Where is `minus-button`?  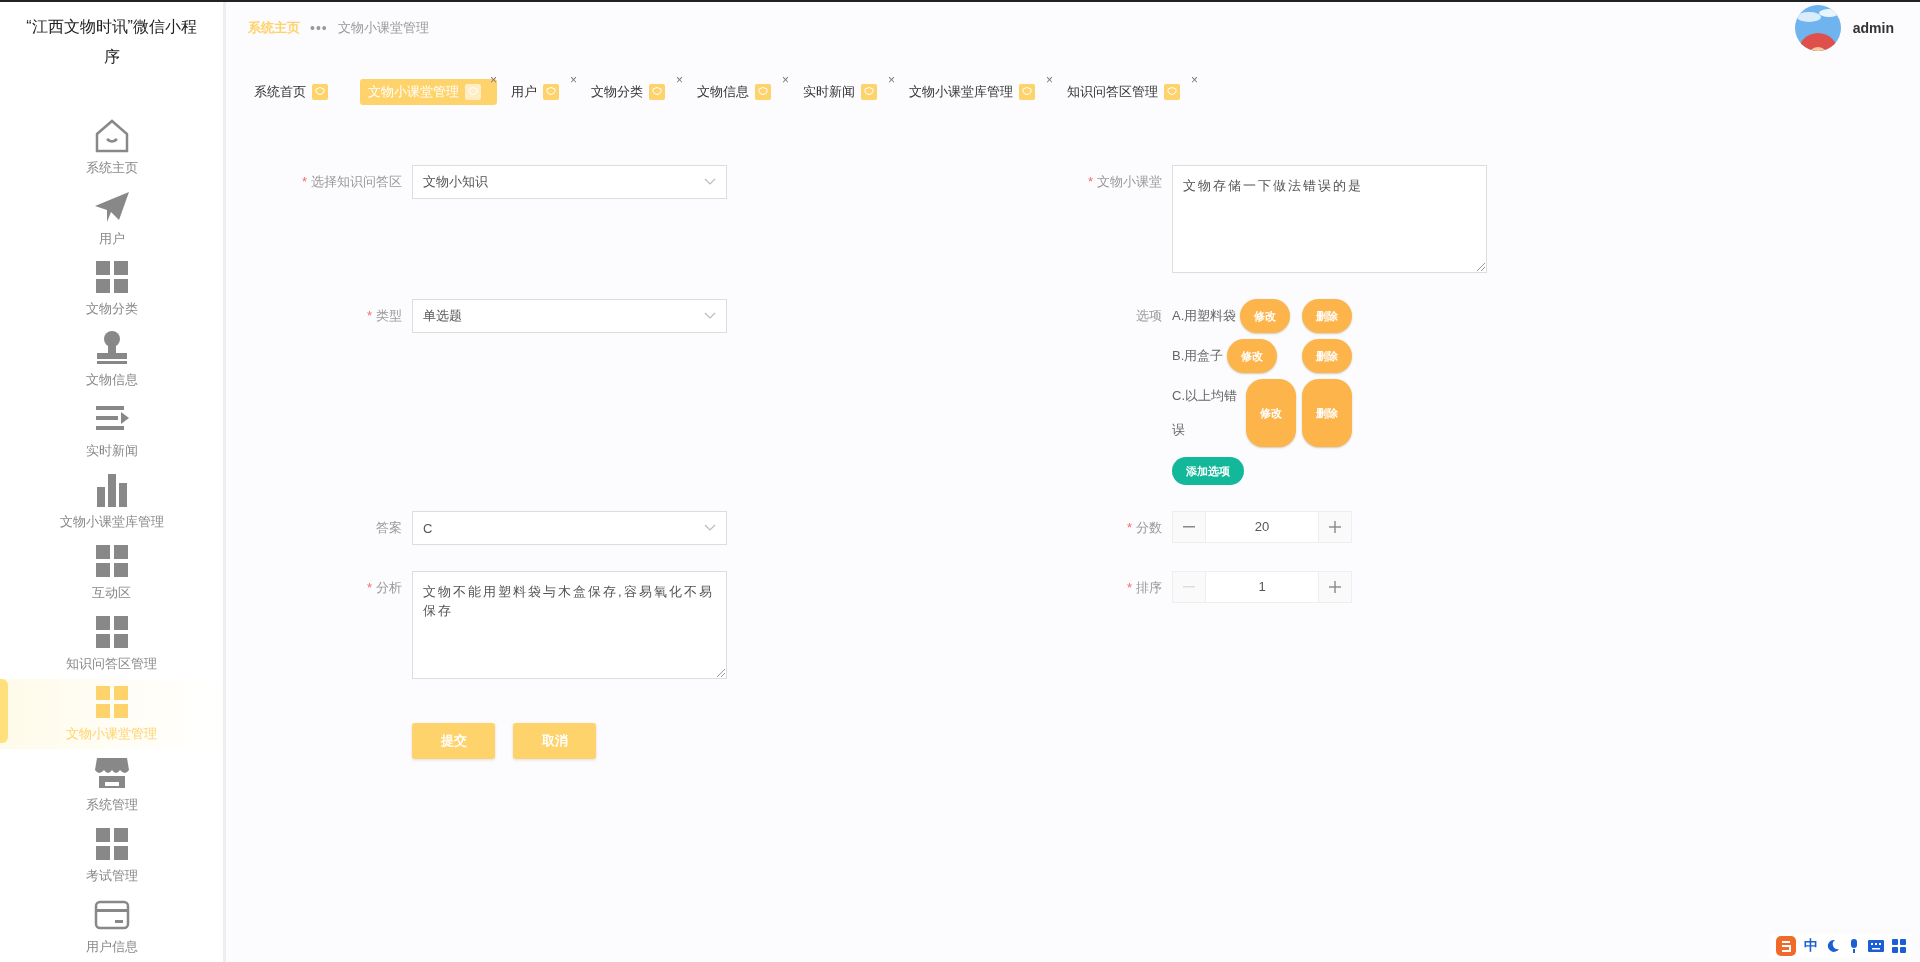 minus-button is located at coordinates (1189, 527).